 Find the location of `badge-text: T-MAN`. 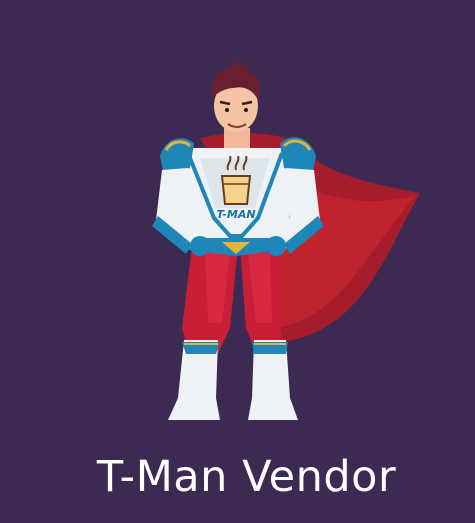

badge-text: T-MAN is located at coordinates (235, 214).